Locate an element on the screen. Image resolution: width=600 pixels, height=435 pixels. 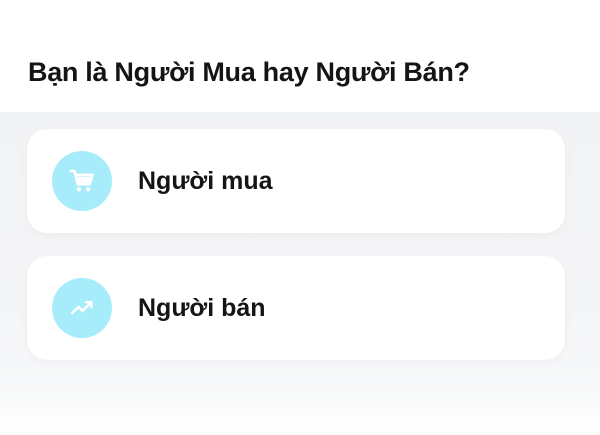
page-title: Bạn là Người Mua hay Người Bán? is located at coordinates (249, 72).